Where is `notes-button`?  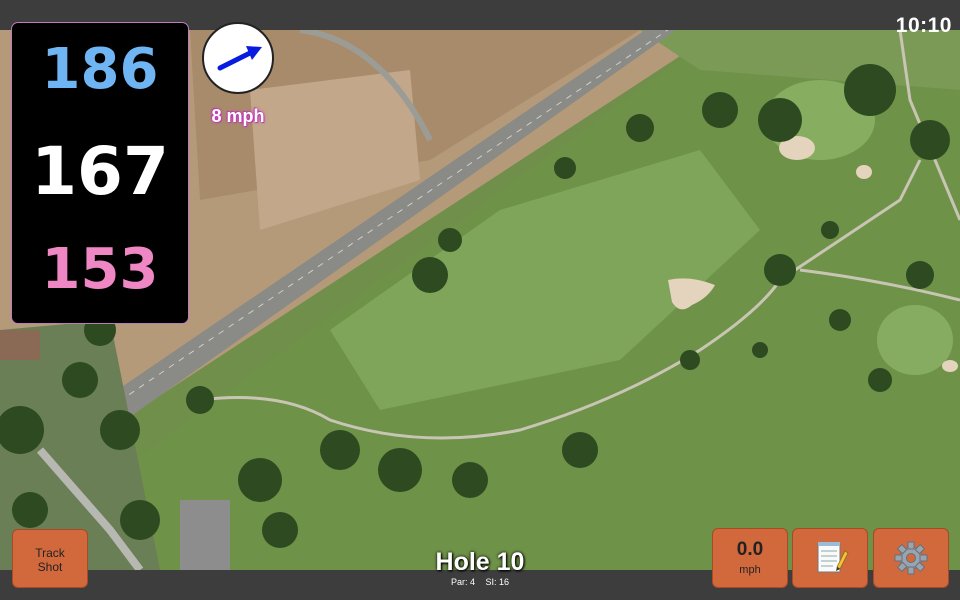 notes-button is located at coordinates (830, 558).